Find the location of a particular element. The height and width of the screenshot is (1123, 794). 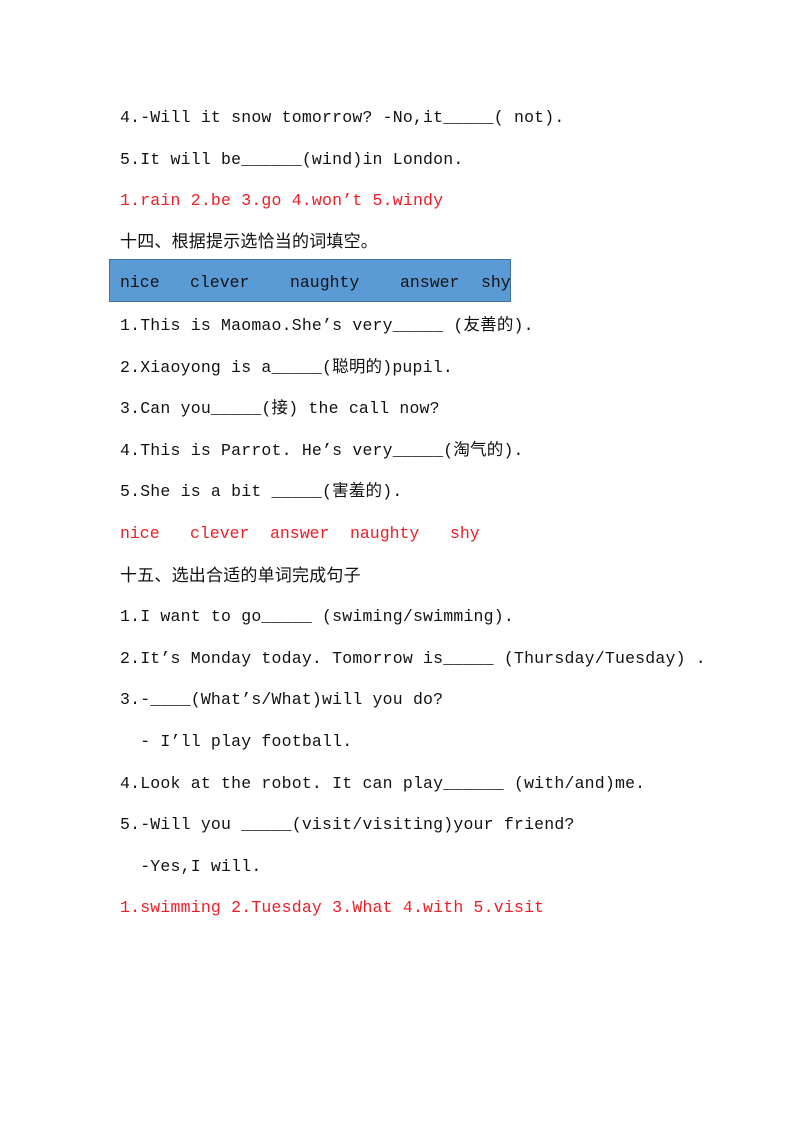

s14-question-5: 5.She is a bit _____(害羞的). is located at coordinates (261, 491).